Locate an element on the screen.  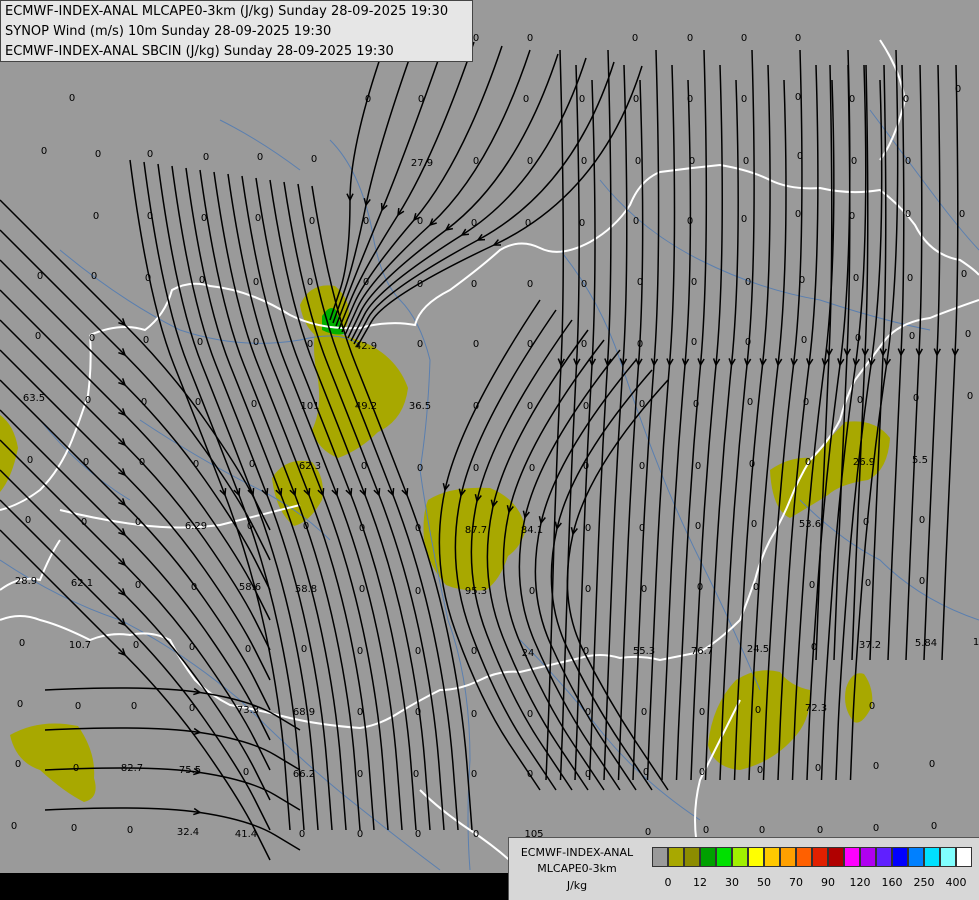
cape-value: 72.3 is located at coordinates (816, 708).